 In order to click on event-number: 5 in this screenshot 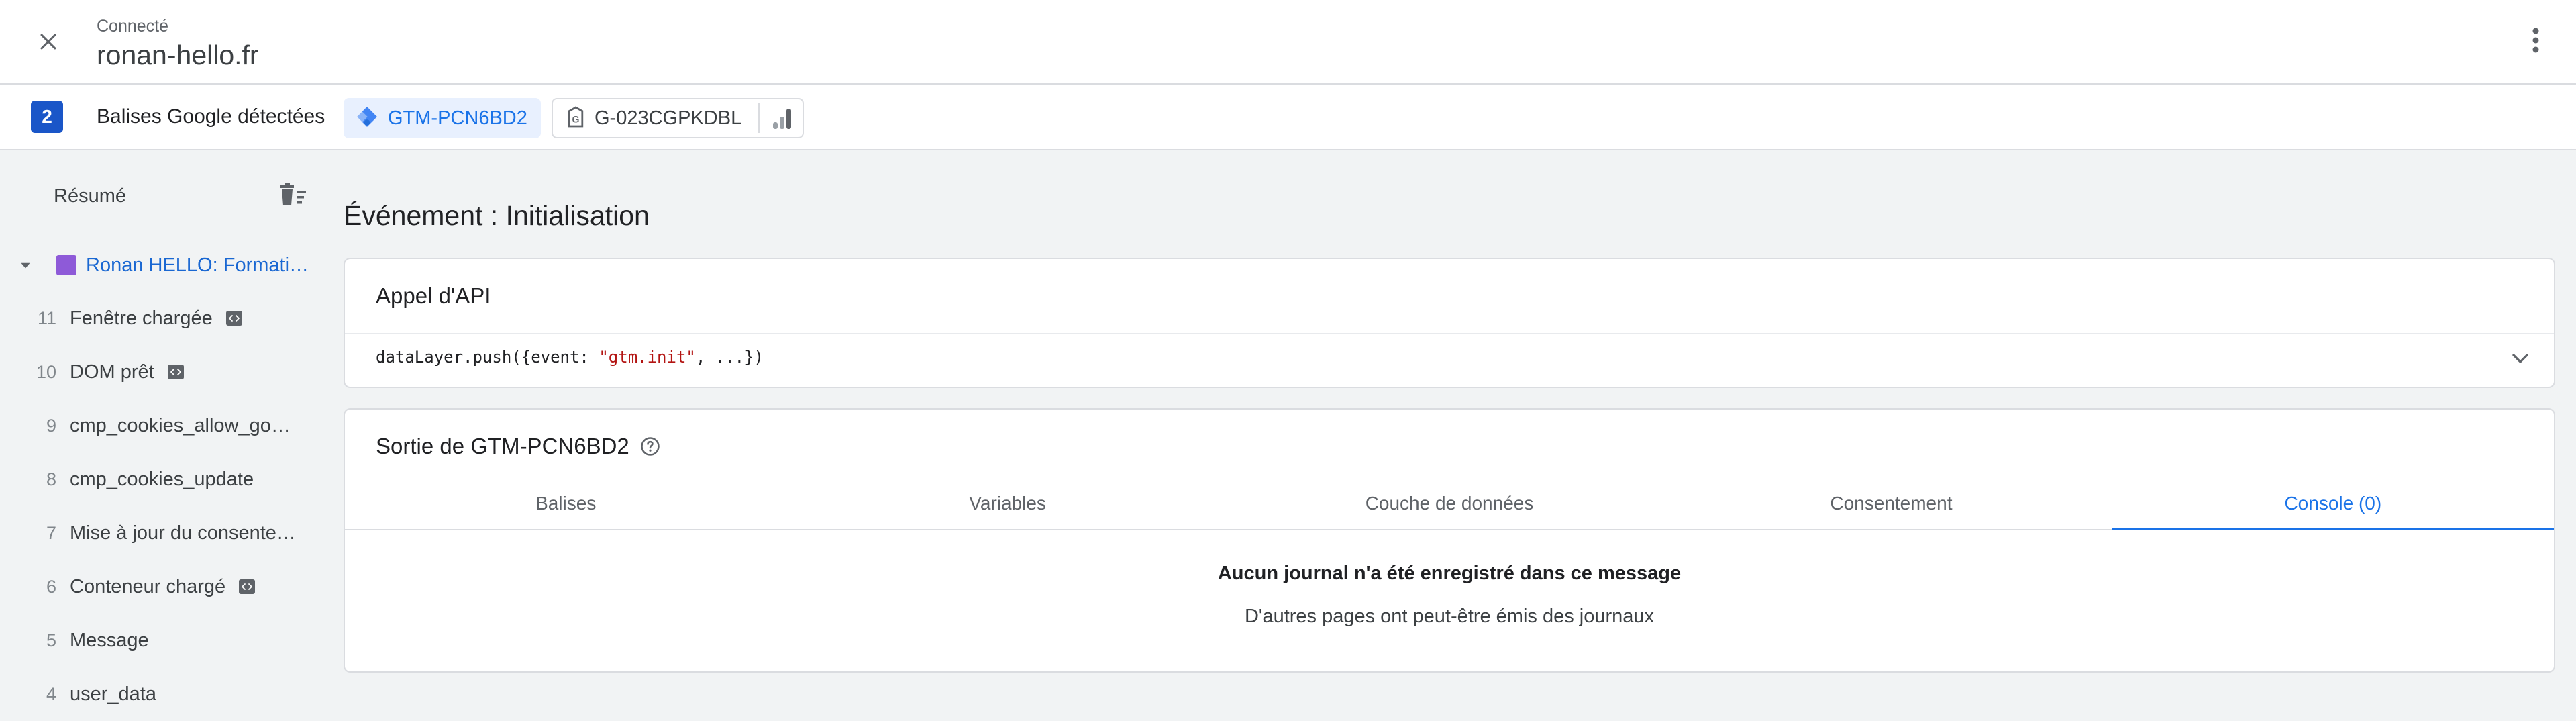, I will do `click(51, 640)`.